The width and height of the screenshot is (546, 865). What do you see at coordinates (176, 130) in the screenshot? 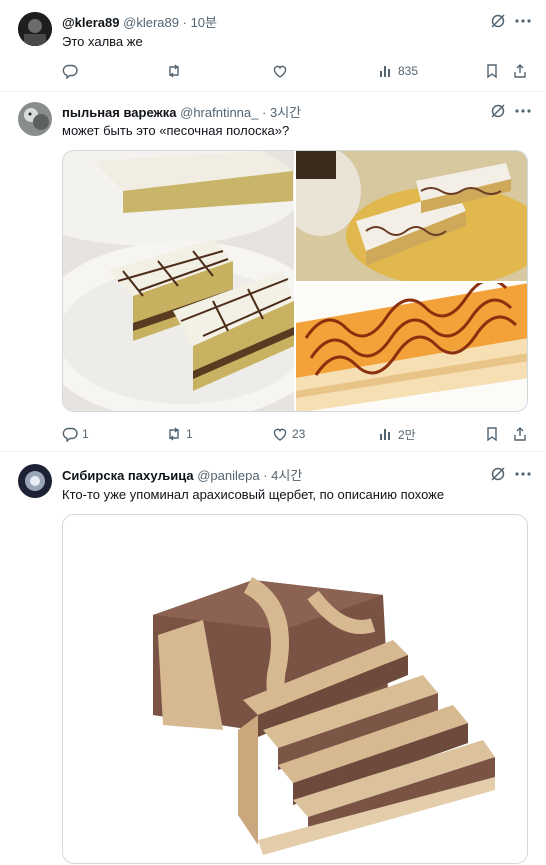
I see `tweet-text: может быть это «песочная полоска»?` at bounding box center [176, 130].